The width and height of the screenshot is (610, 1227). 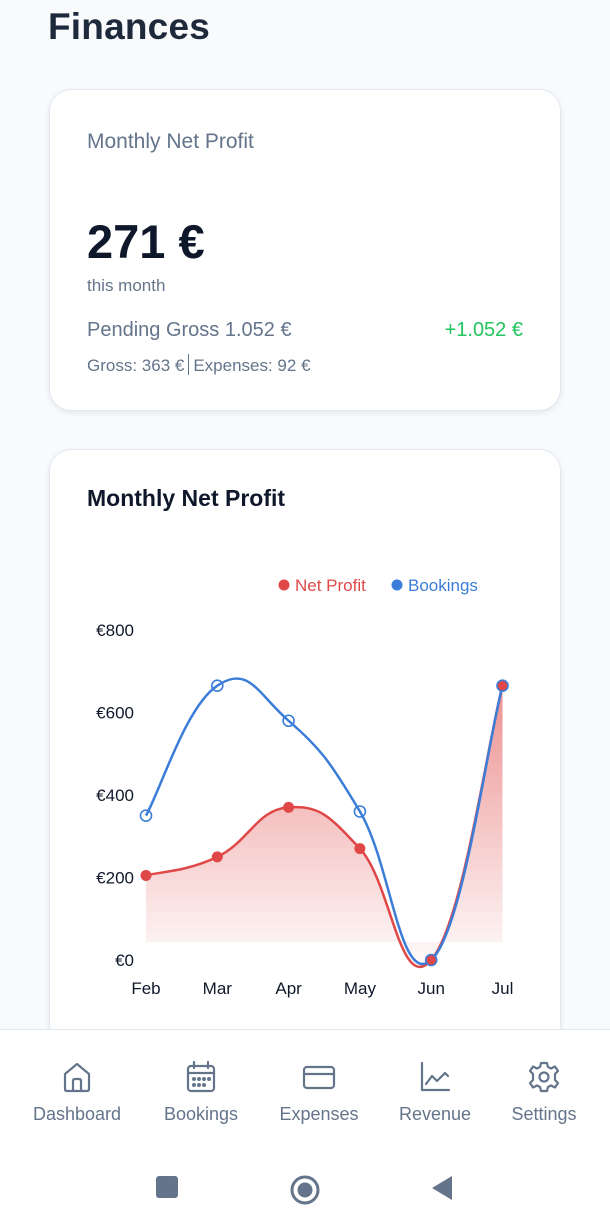 I want to click on square-icon, so click(x=167, y=1187).